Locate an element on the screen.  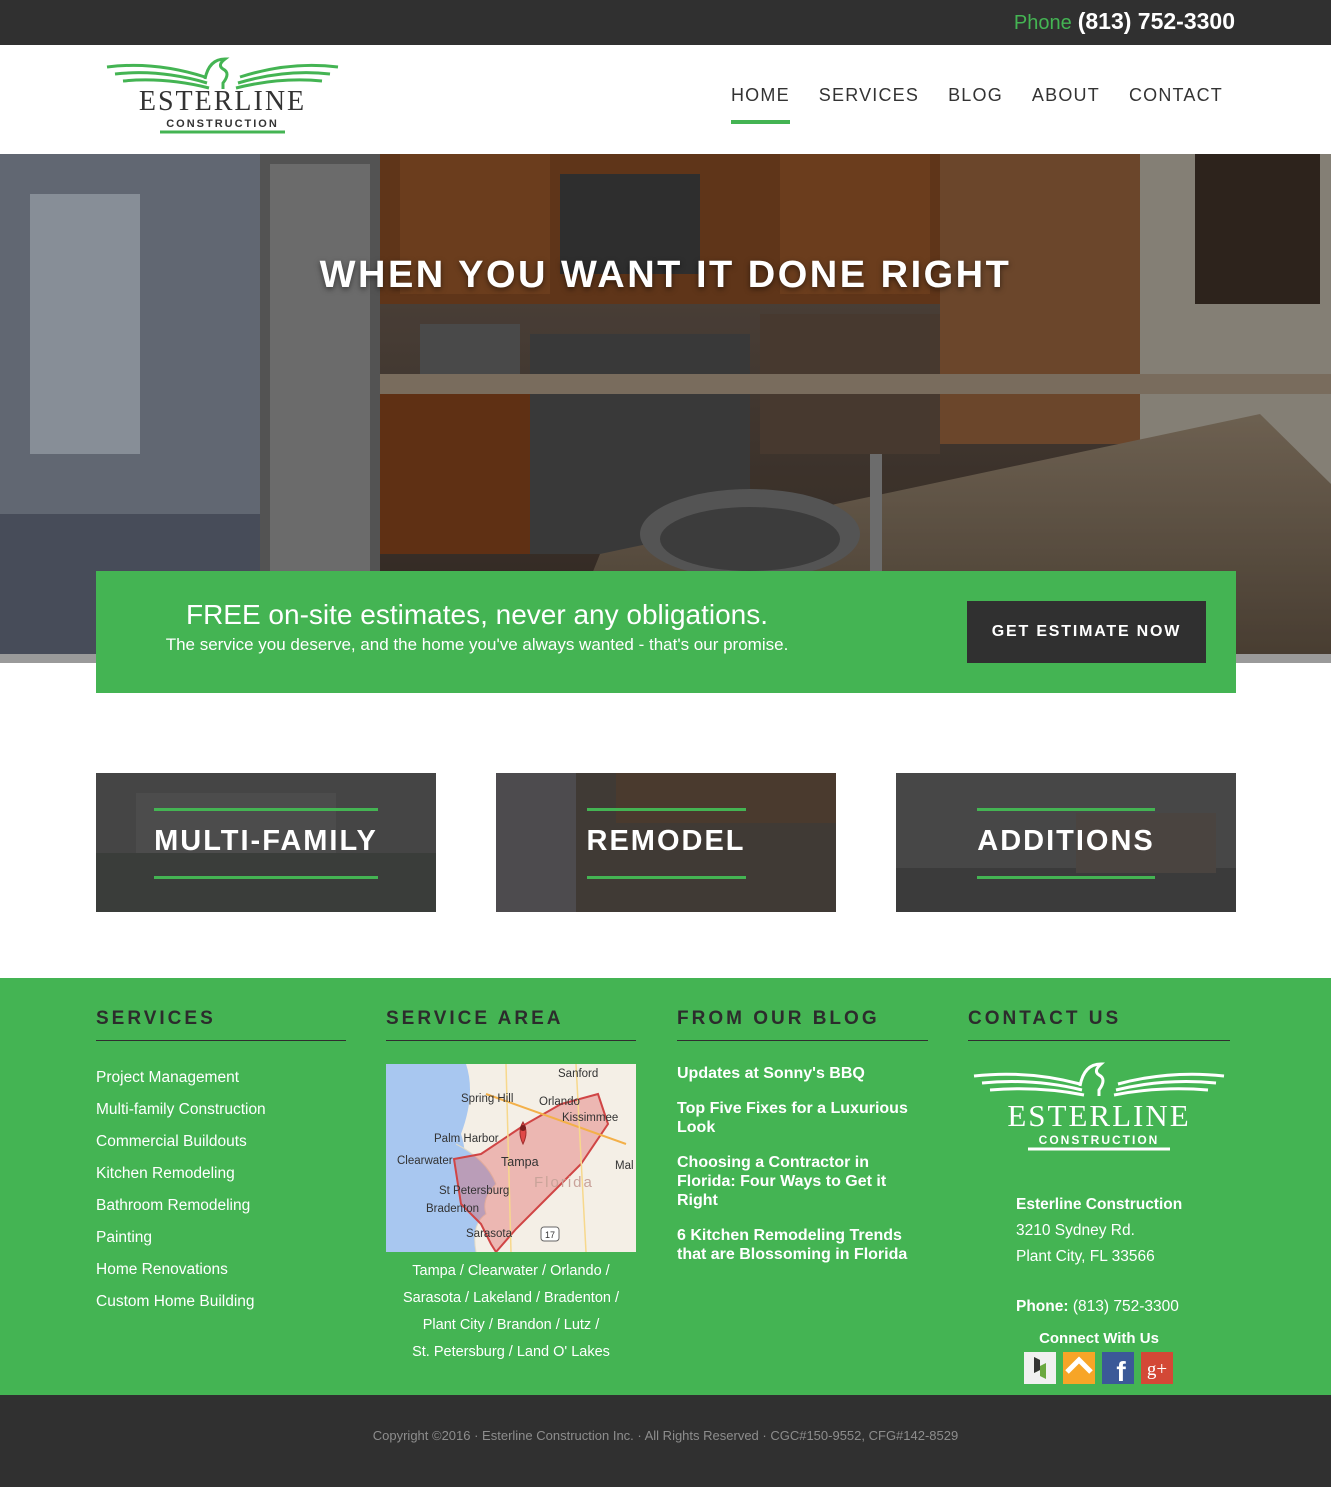
phone-label: Phone is located at coordinates (1042, 23).